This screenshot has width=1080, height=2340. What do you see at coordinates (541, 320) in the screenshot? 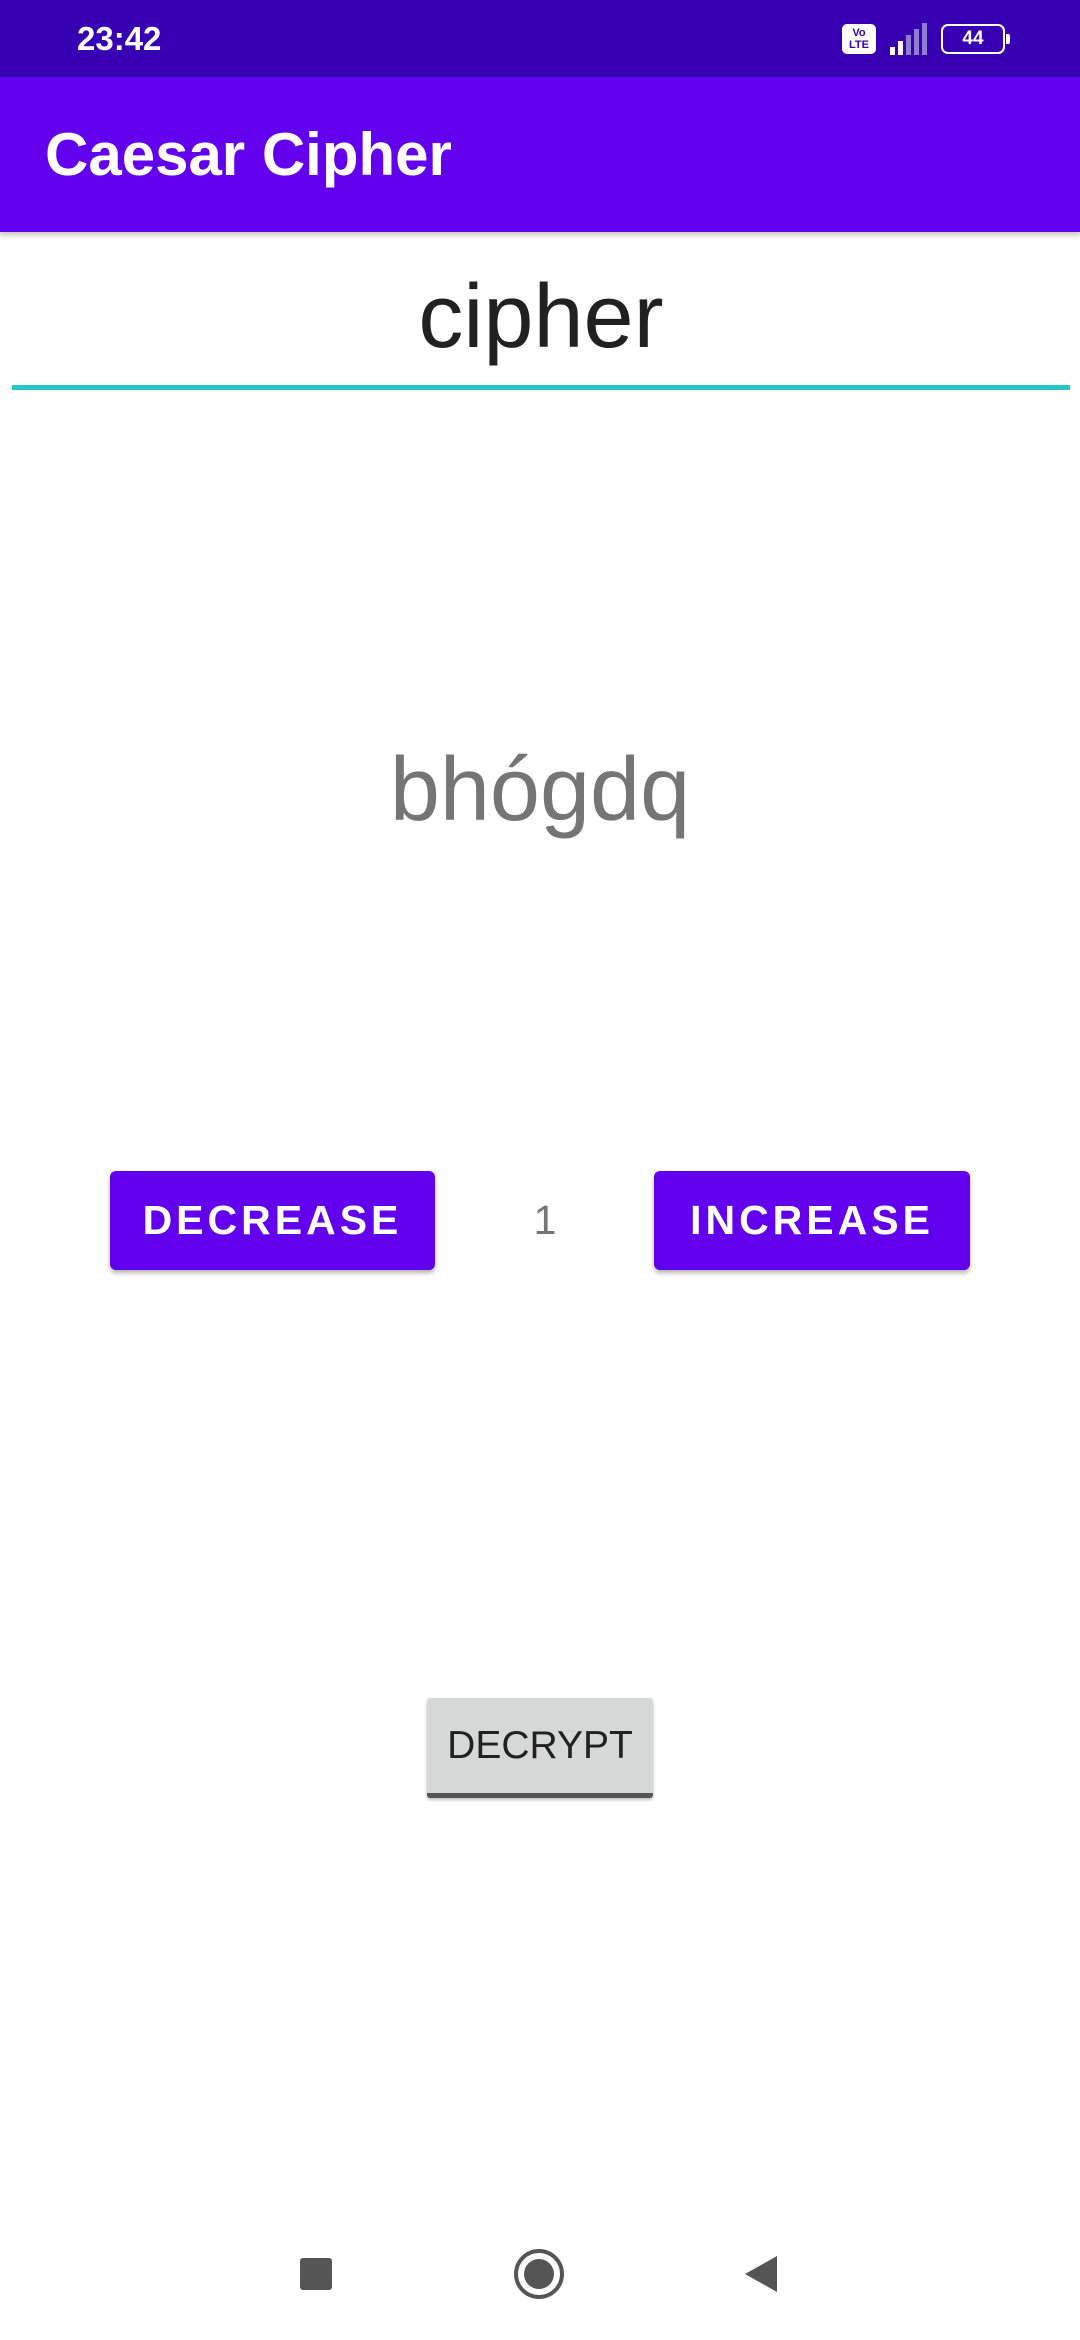
I see `plaintext-input` at bounding box center [541, 320].